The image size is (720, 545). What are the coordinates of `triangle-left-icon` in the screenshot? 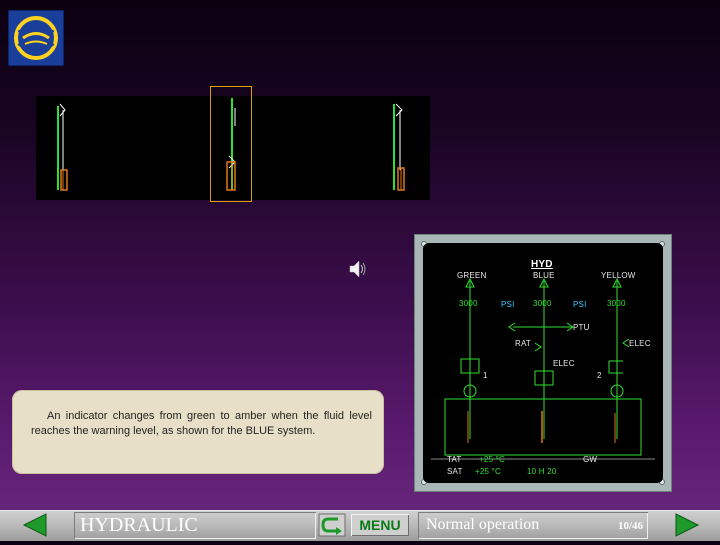 It's located at (34, 525).